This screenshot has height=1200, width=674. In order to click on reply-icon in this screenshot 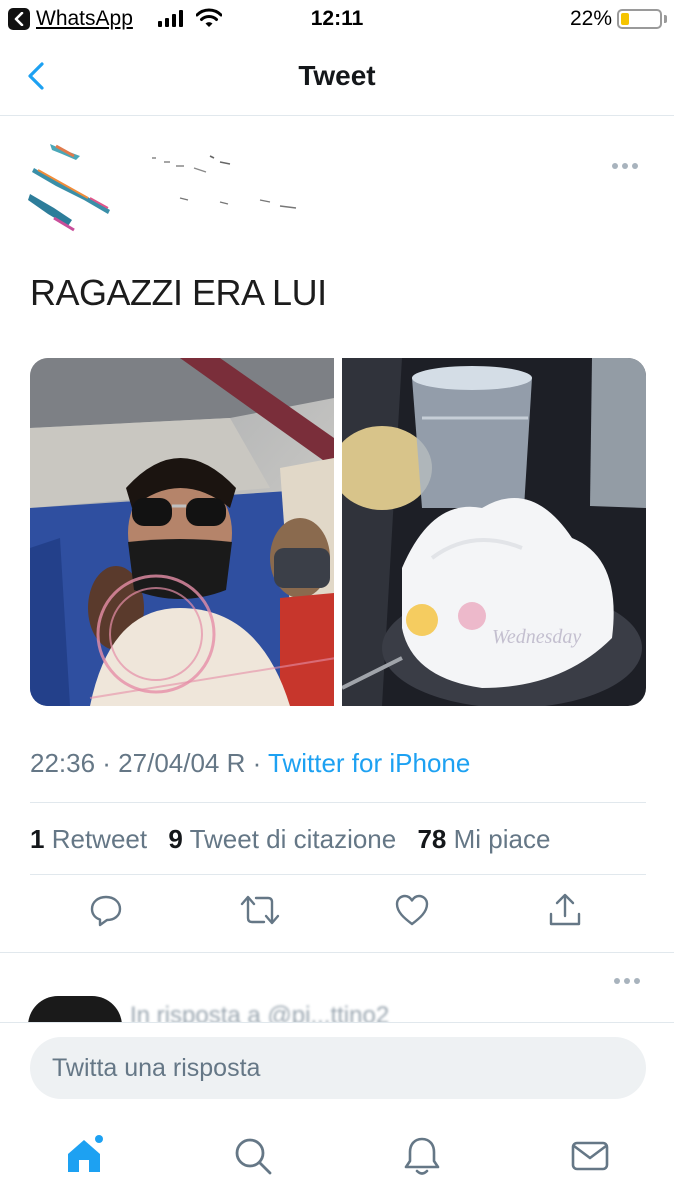, I will do `click(106, 910)`.